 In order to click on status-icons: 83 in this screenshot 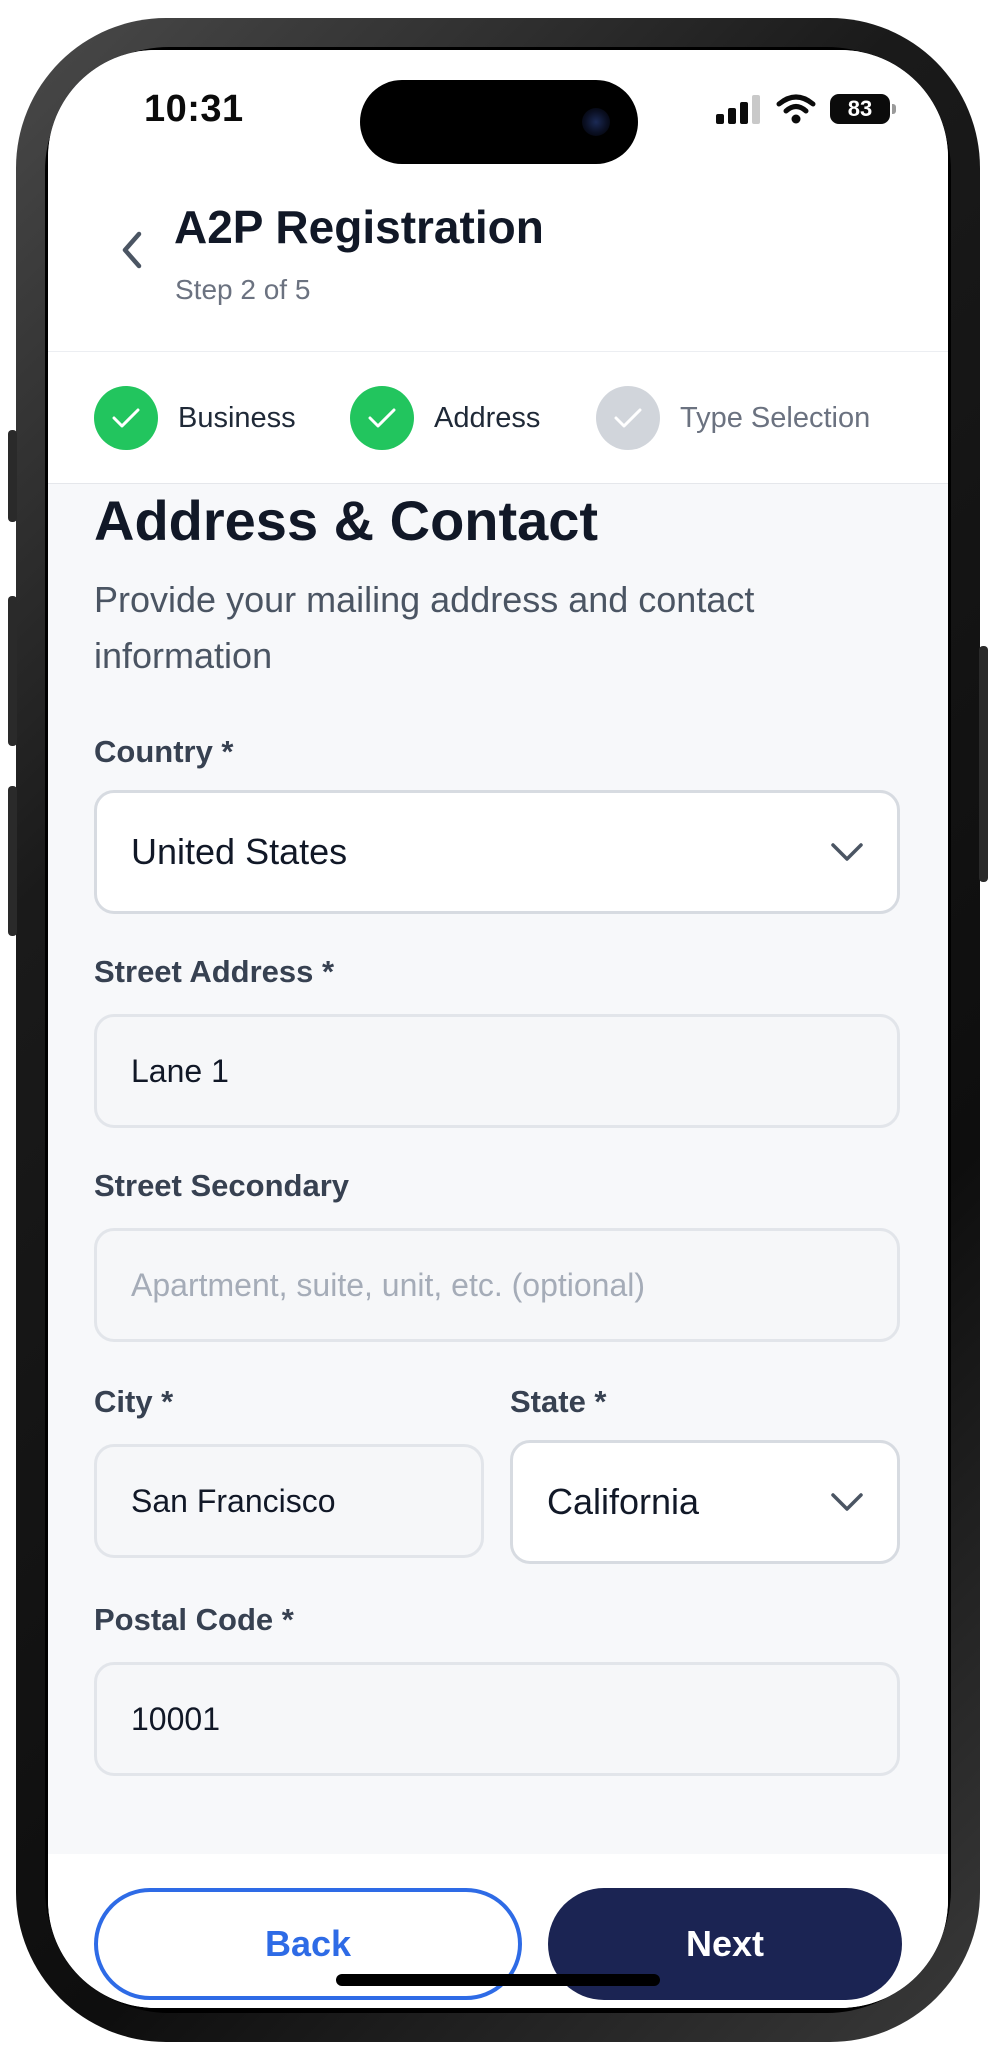, I will do `click(806, 109)`.